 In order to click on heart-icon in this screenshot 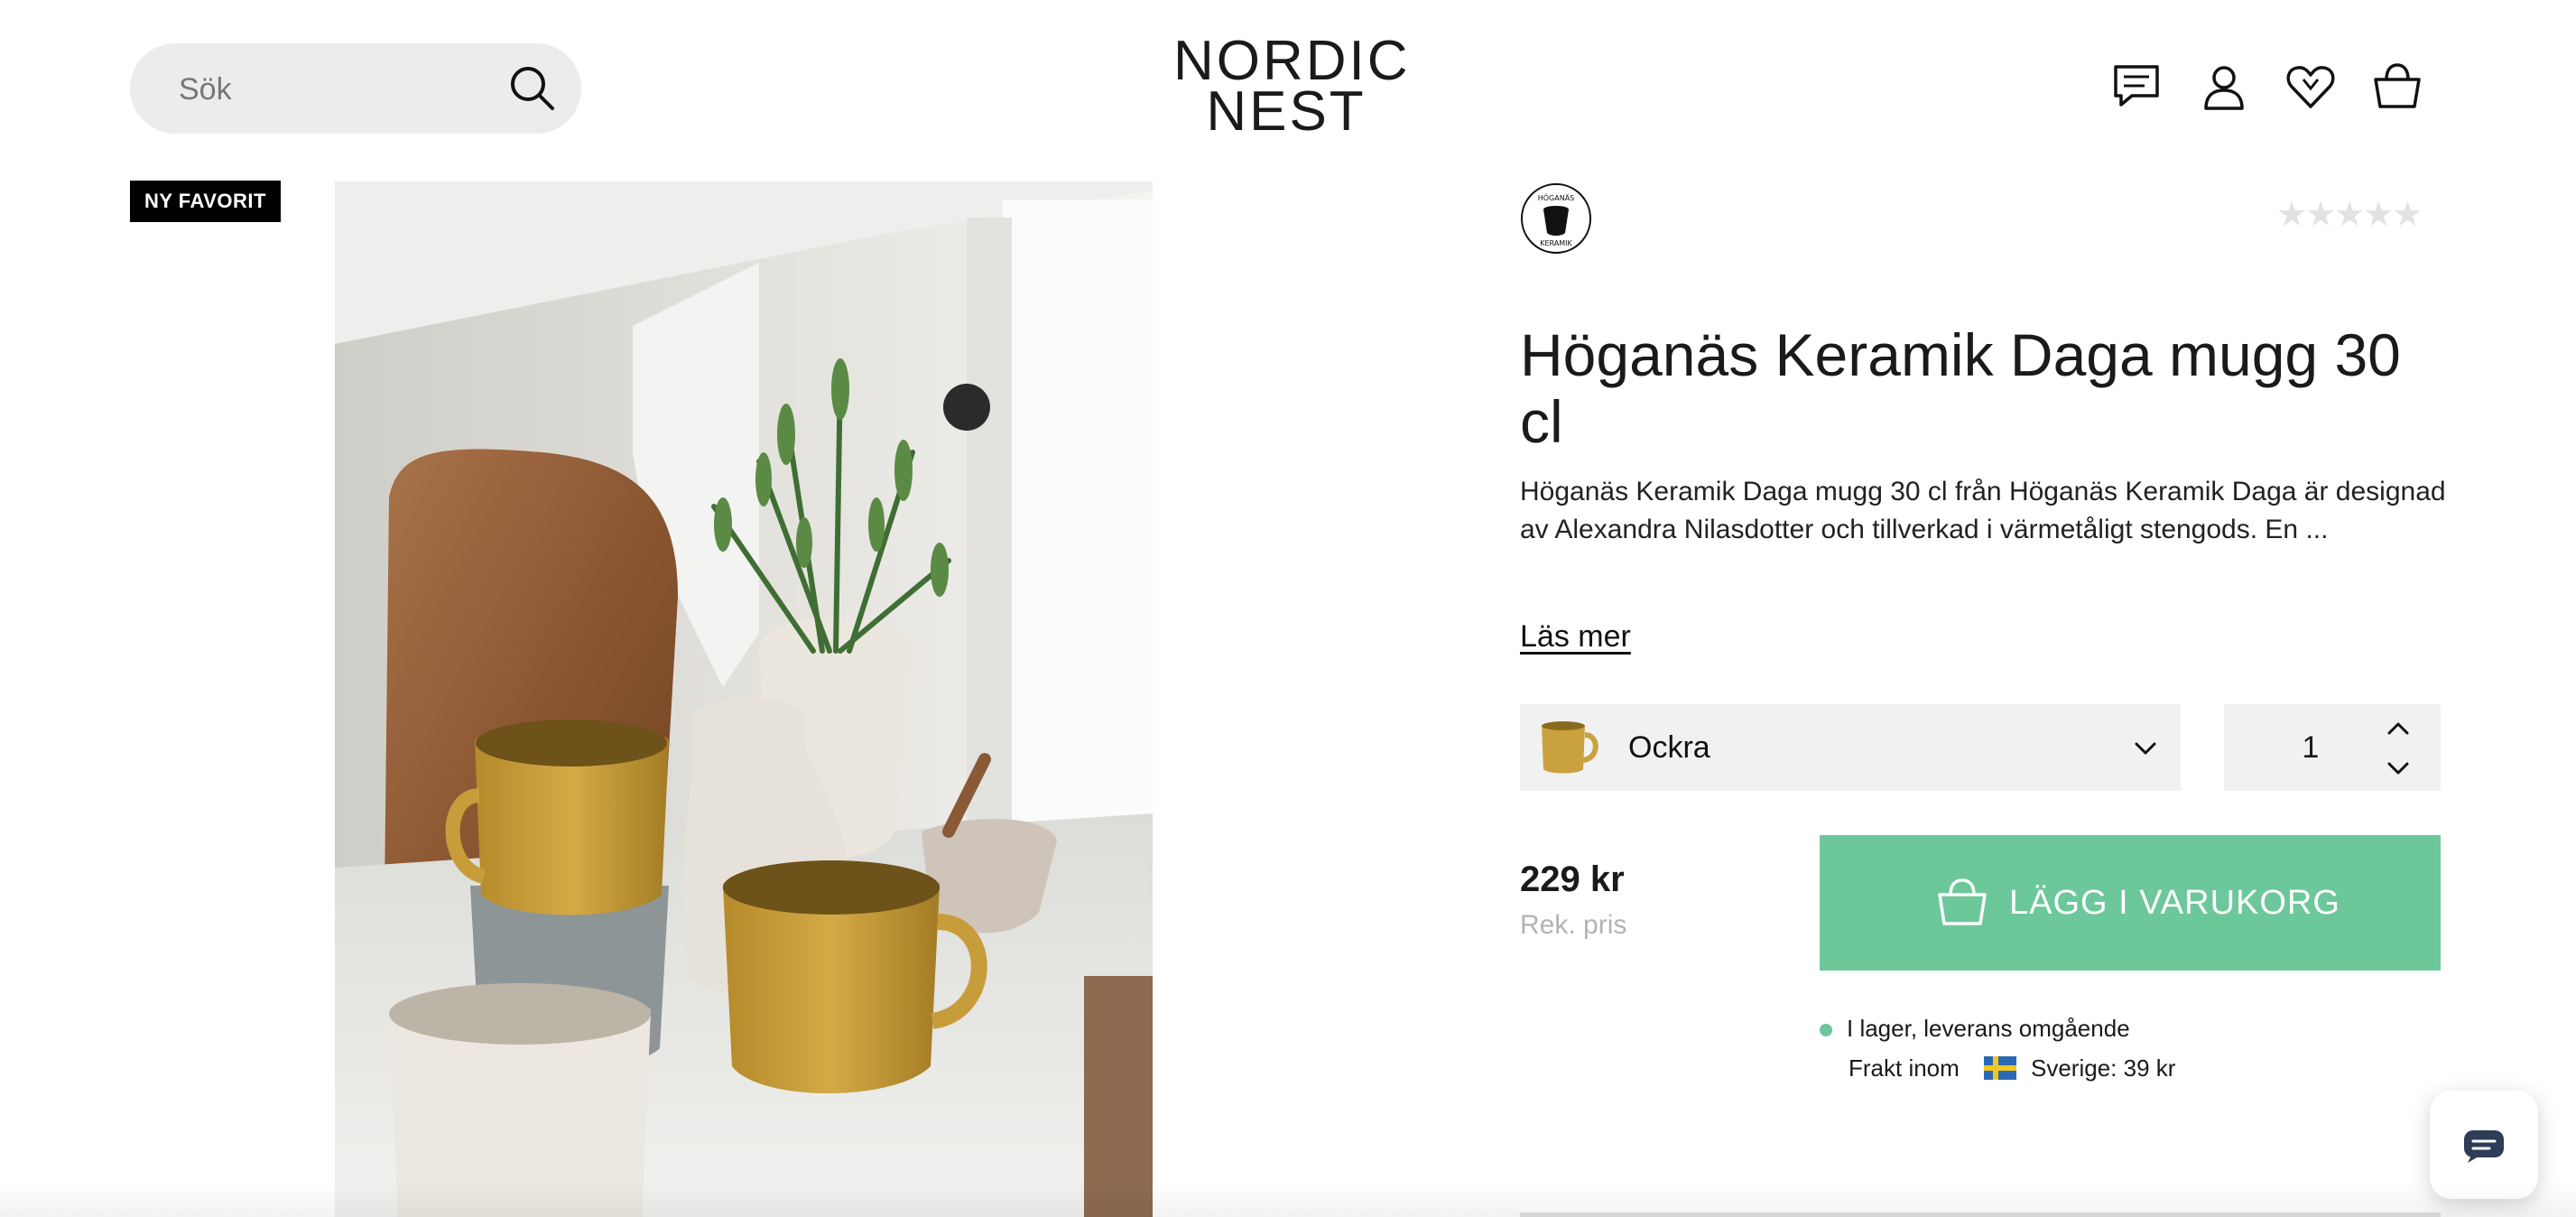, I will do `click(2311, 87)`.